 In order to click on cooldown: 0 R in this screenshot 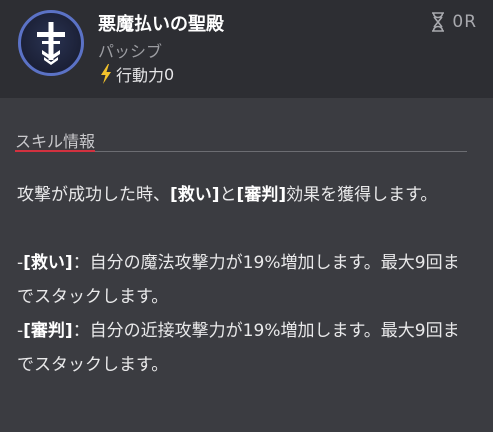, I will do `click(453, 22)`.